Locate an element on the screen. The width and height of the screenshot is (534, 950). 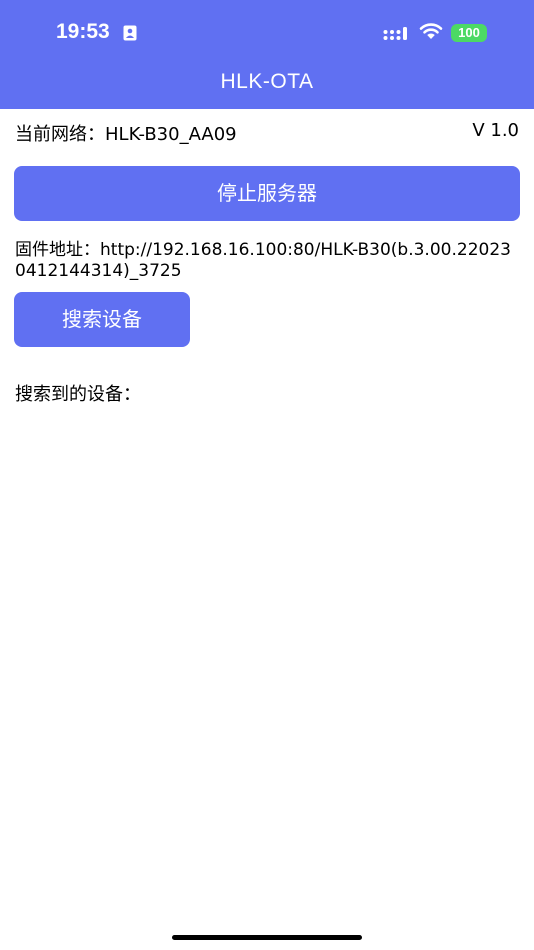
app-title: HLK-OTA is located at coordinates (267, 81).